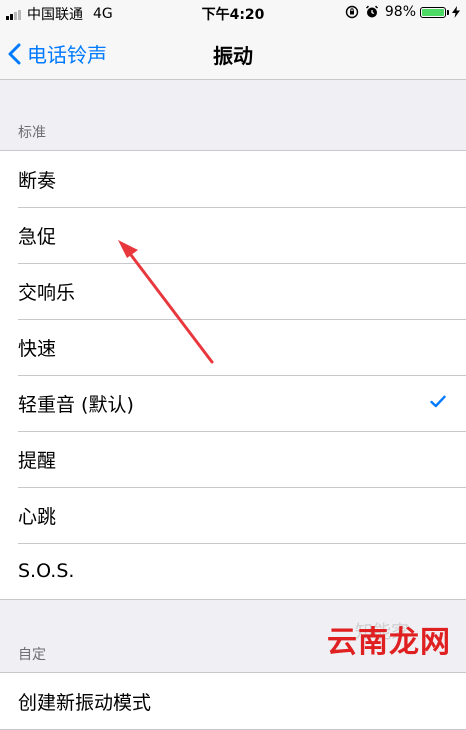 Image resolution: width=466 pixels, height=730 pixels. Describe the element at coordinates (233, 403) in the screenshot. I see `vibration-option-accent-default: 轻重音 (默认)` at that location.